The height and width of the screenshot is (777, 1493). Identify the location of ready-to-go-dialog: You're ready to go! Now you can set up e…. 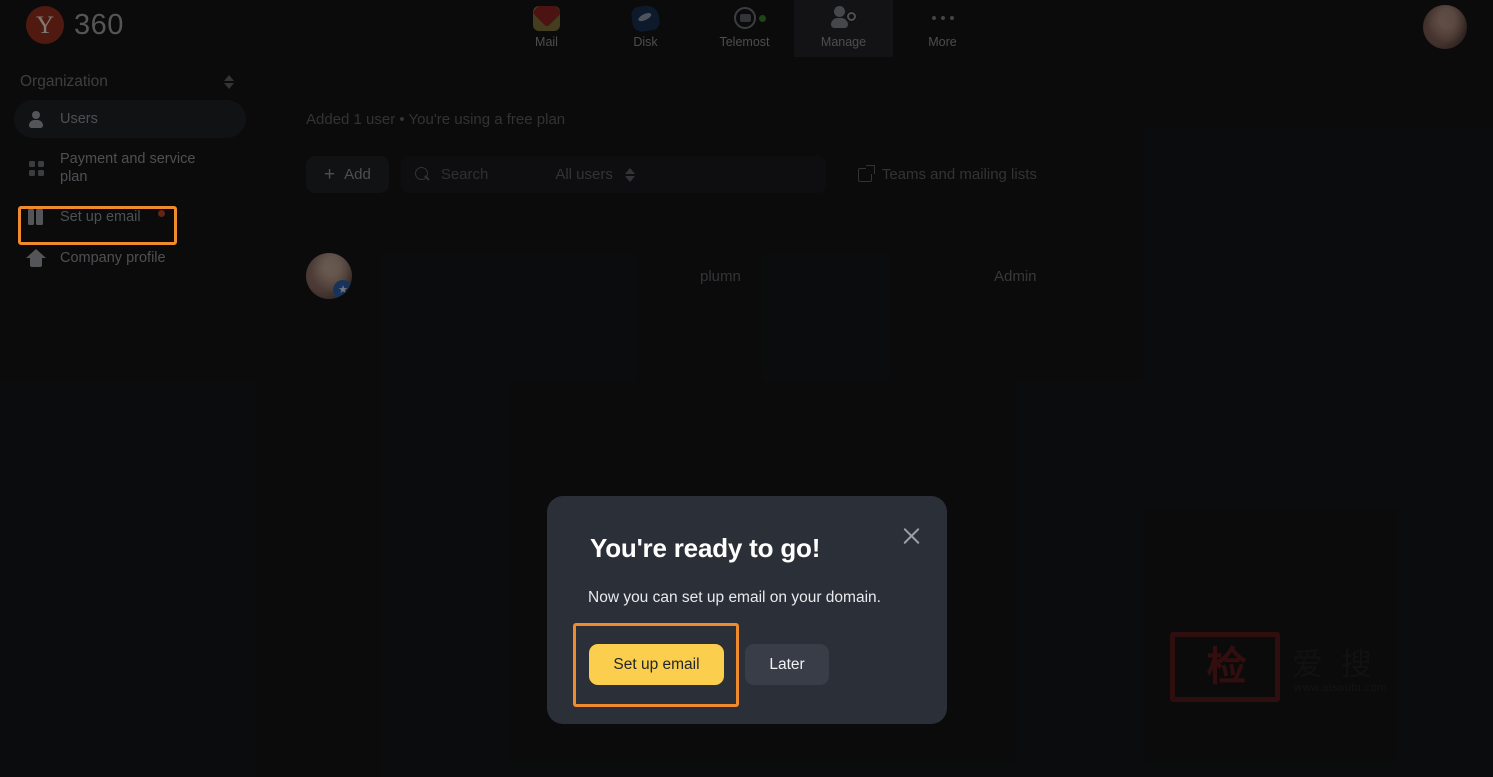
(747, 610).